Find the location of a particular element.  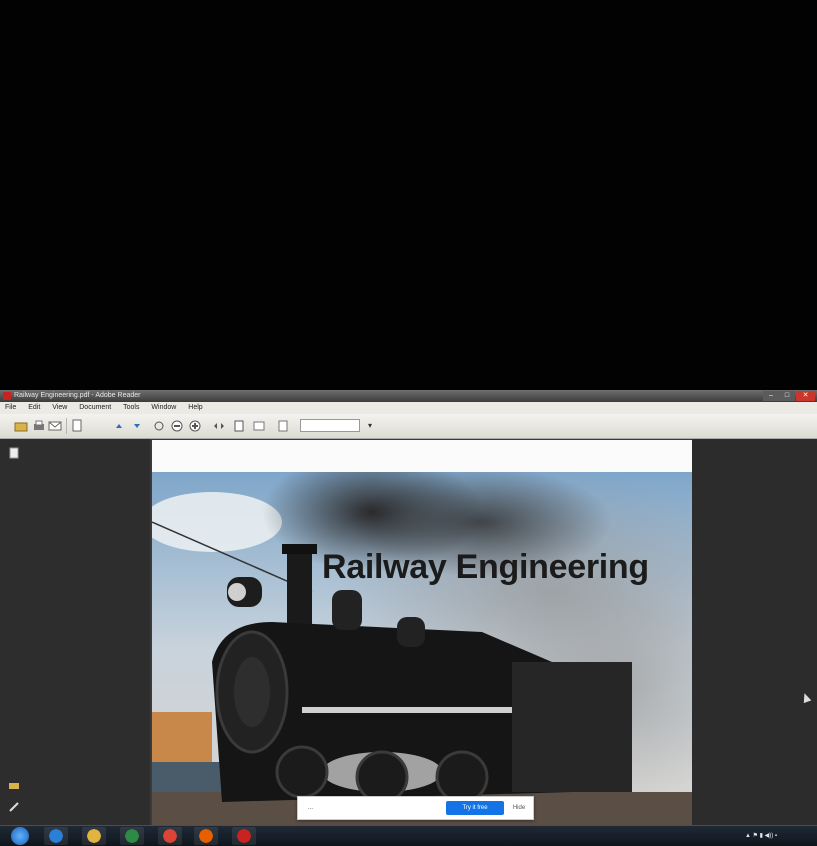

toolbar: ▾ is located at coordinates (408, 426).